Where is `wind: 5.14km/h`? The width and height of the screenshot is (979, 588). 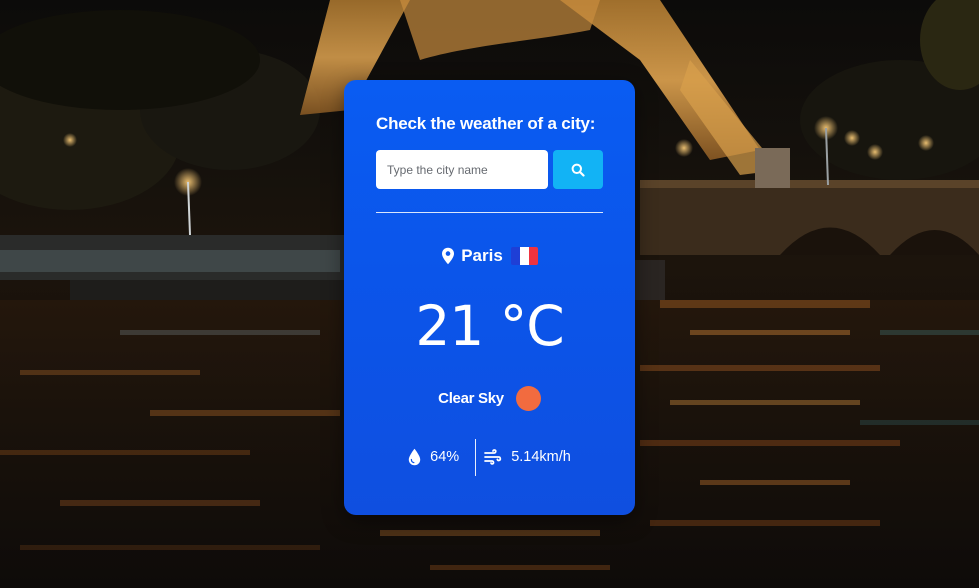 wind: 5.14km/h is located at coordinates (527, 457).